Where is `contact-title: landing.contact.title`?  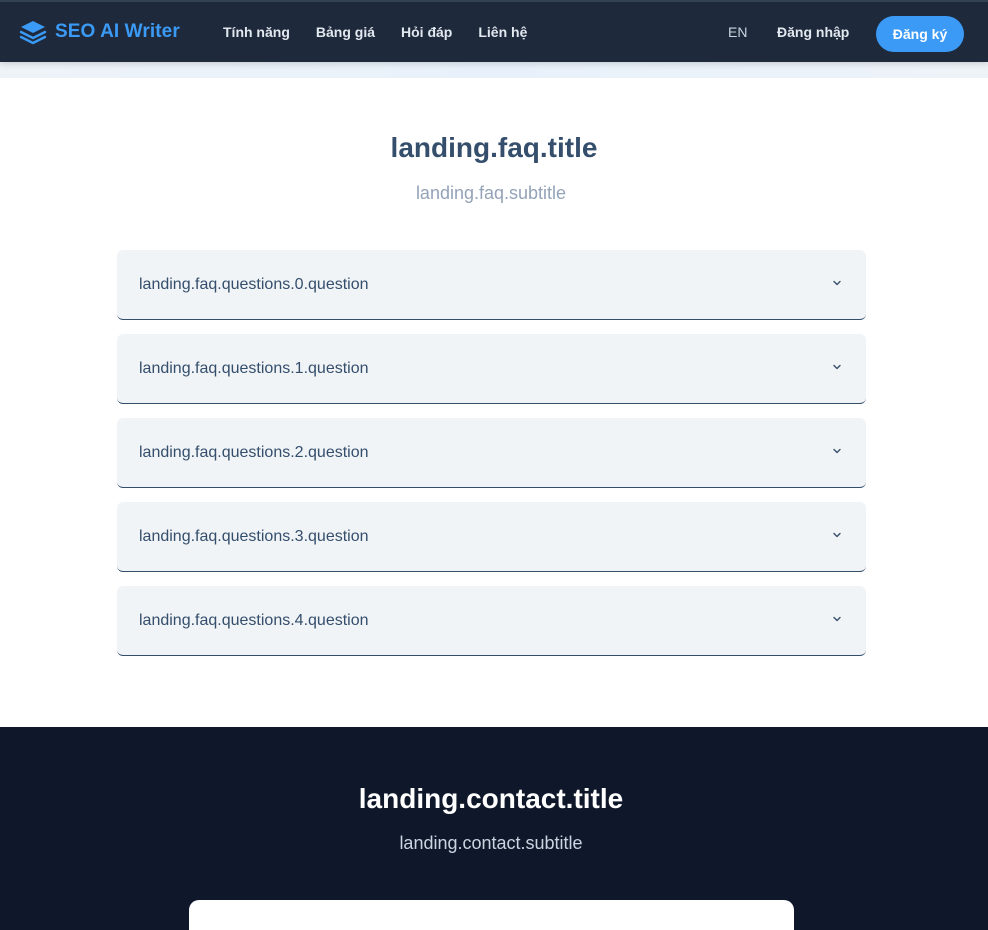 contact-title: landing.contact.title is located at coordinates (491, 798).